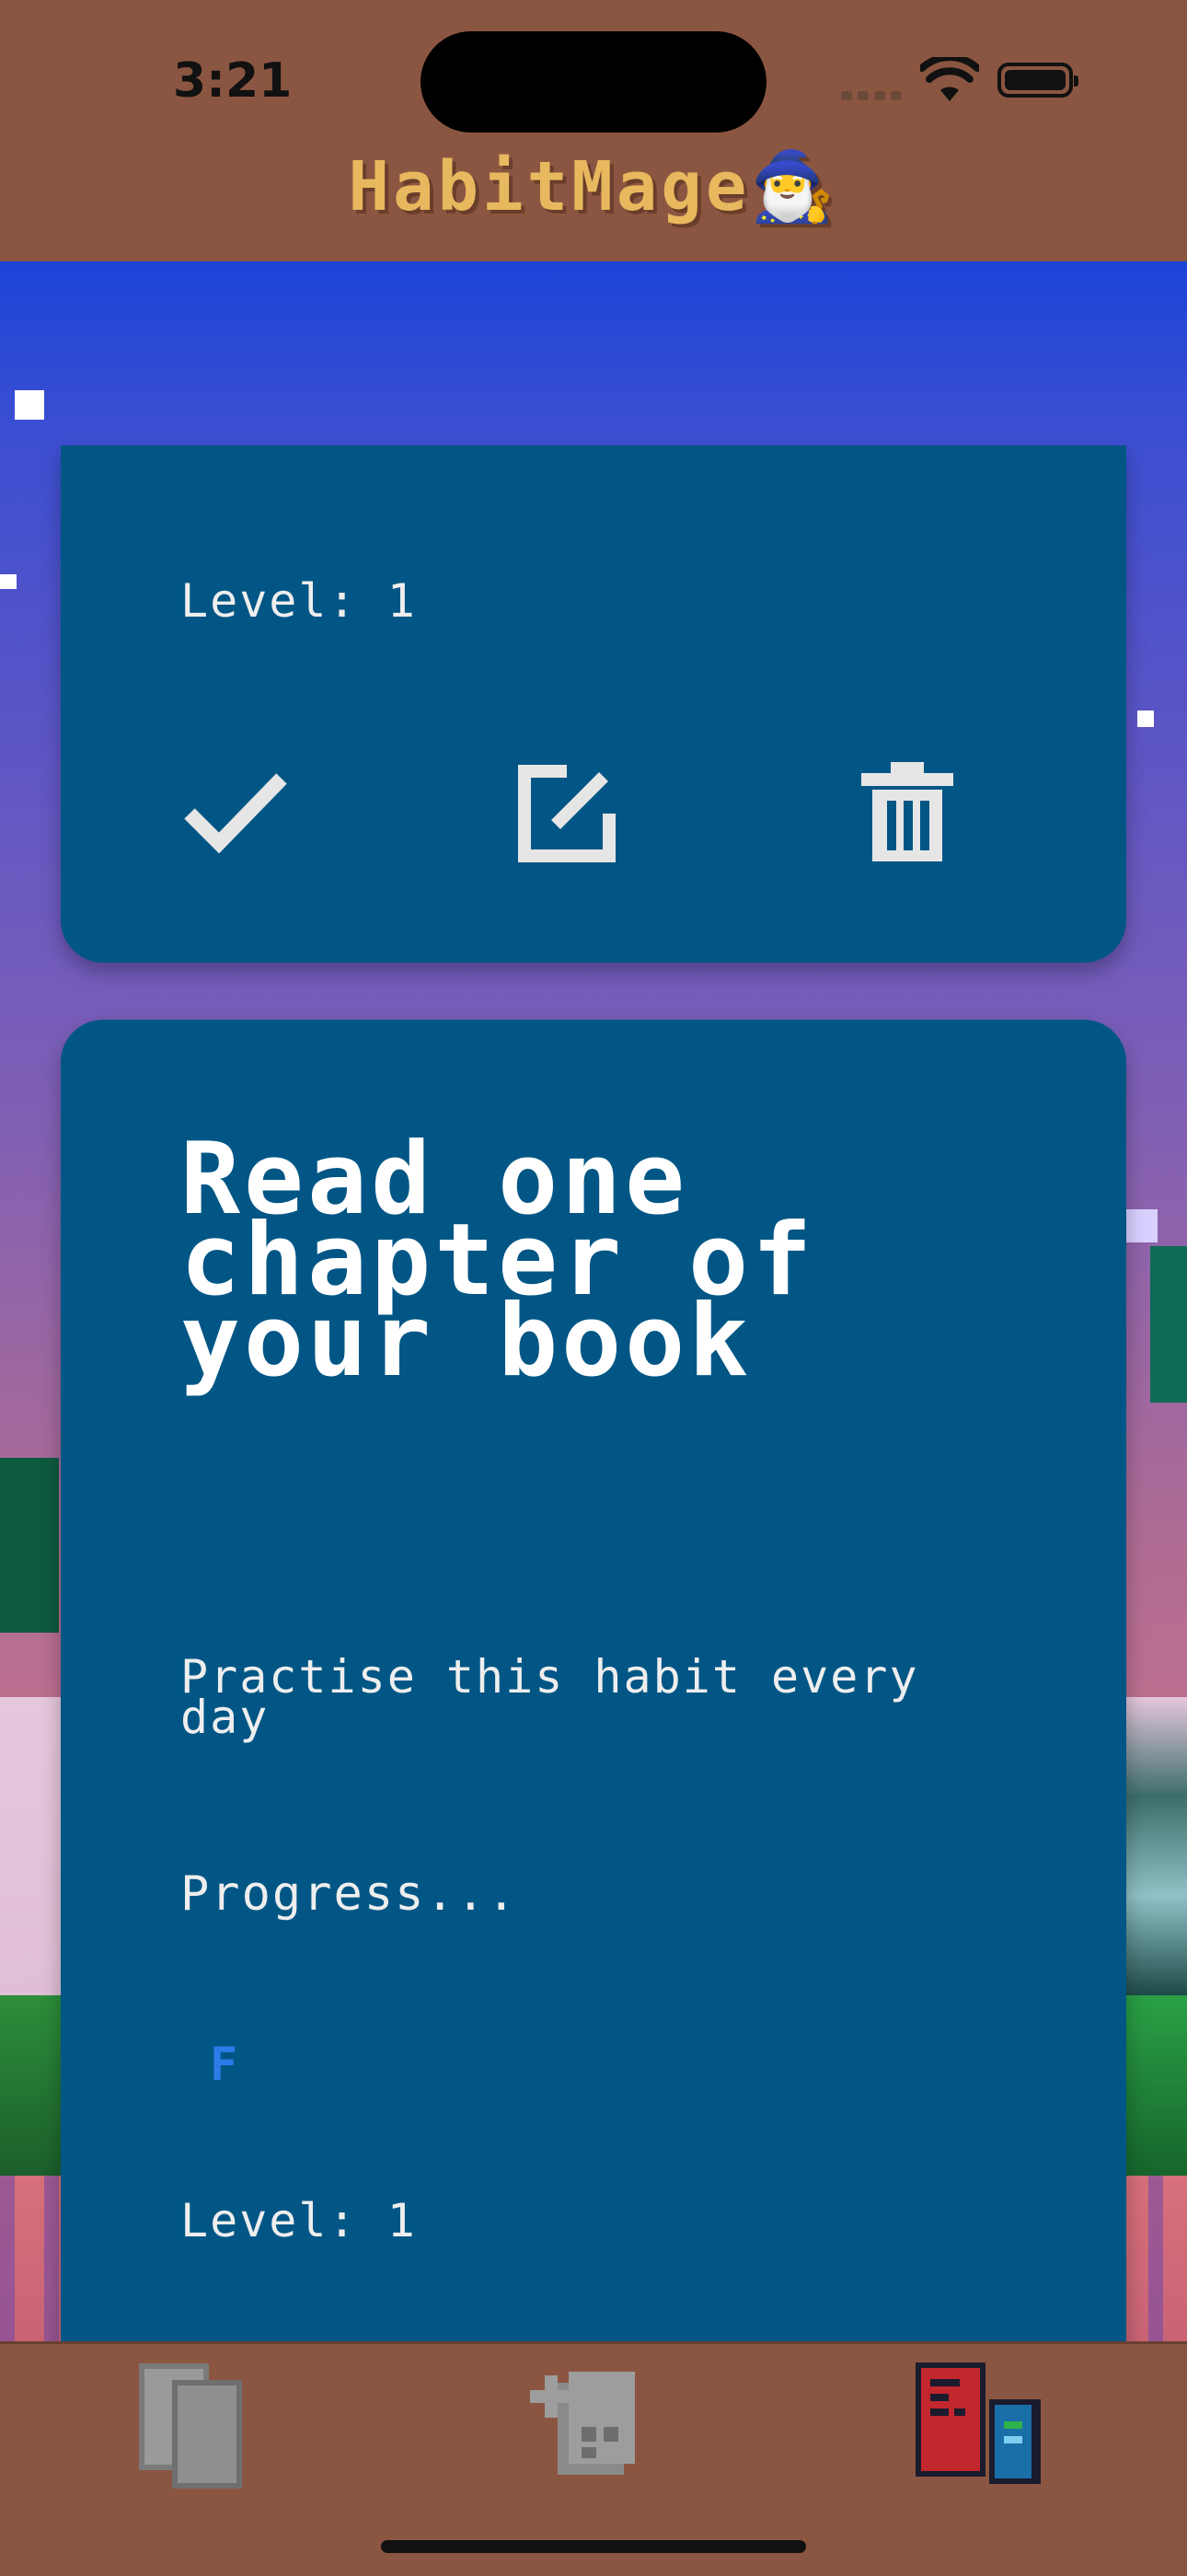 This screenshot has width=1187, height=2576. What do you see at coordinates (582, 2424) in the screenshot?
I see `add-habit-icon` at bounding box center [582, 2424].